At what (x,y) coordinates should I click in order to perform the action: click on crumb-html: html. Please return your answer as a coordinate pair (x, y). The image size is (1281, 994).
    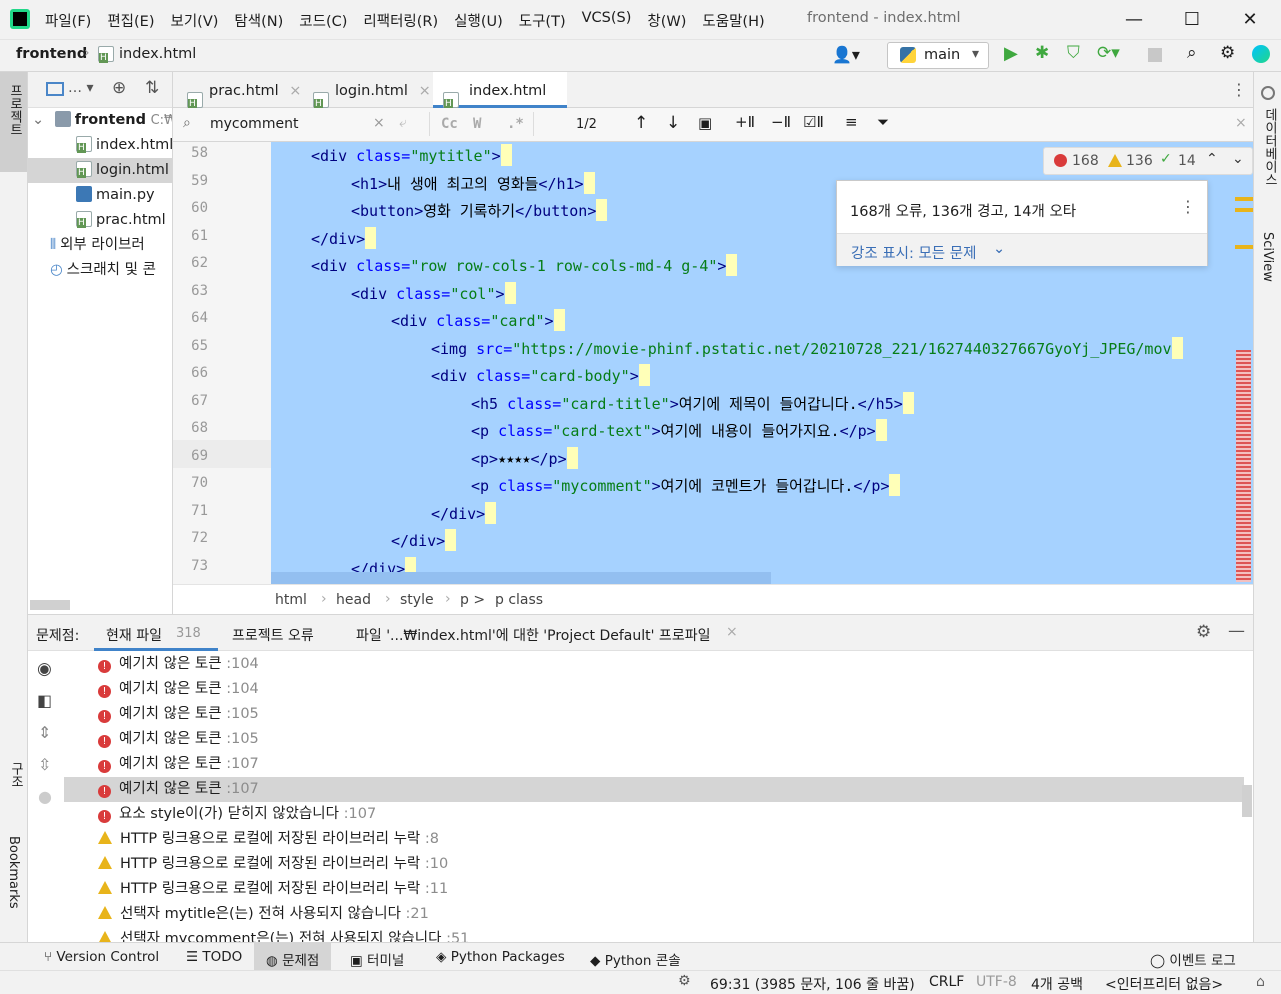
    Looking at the image, I should click on (291, 600).